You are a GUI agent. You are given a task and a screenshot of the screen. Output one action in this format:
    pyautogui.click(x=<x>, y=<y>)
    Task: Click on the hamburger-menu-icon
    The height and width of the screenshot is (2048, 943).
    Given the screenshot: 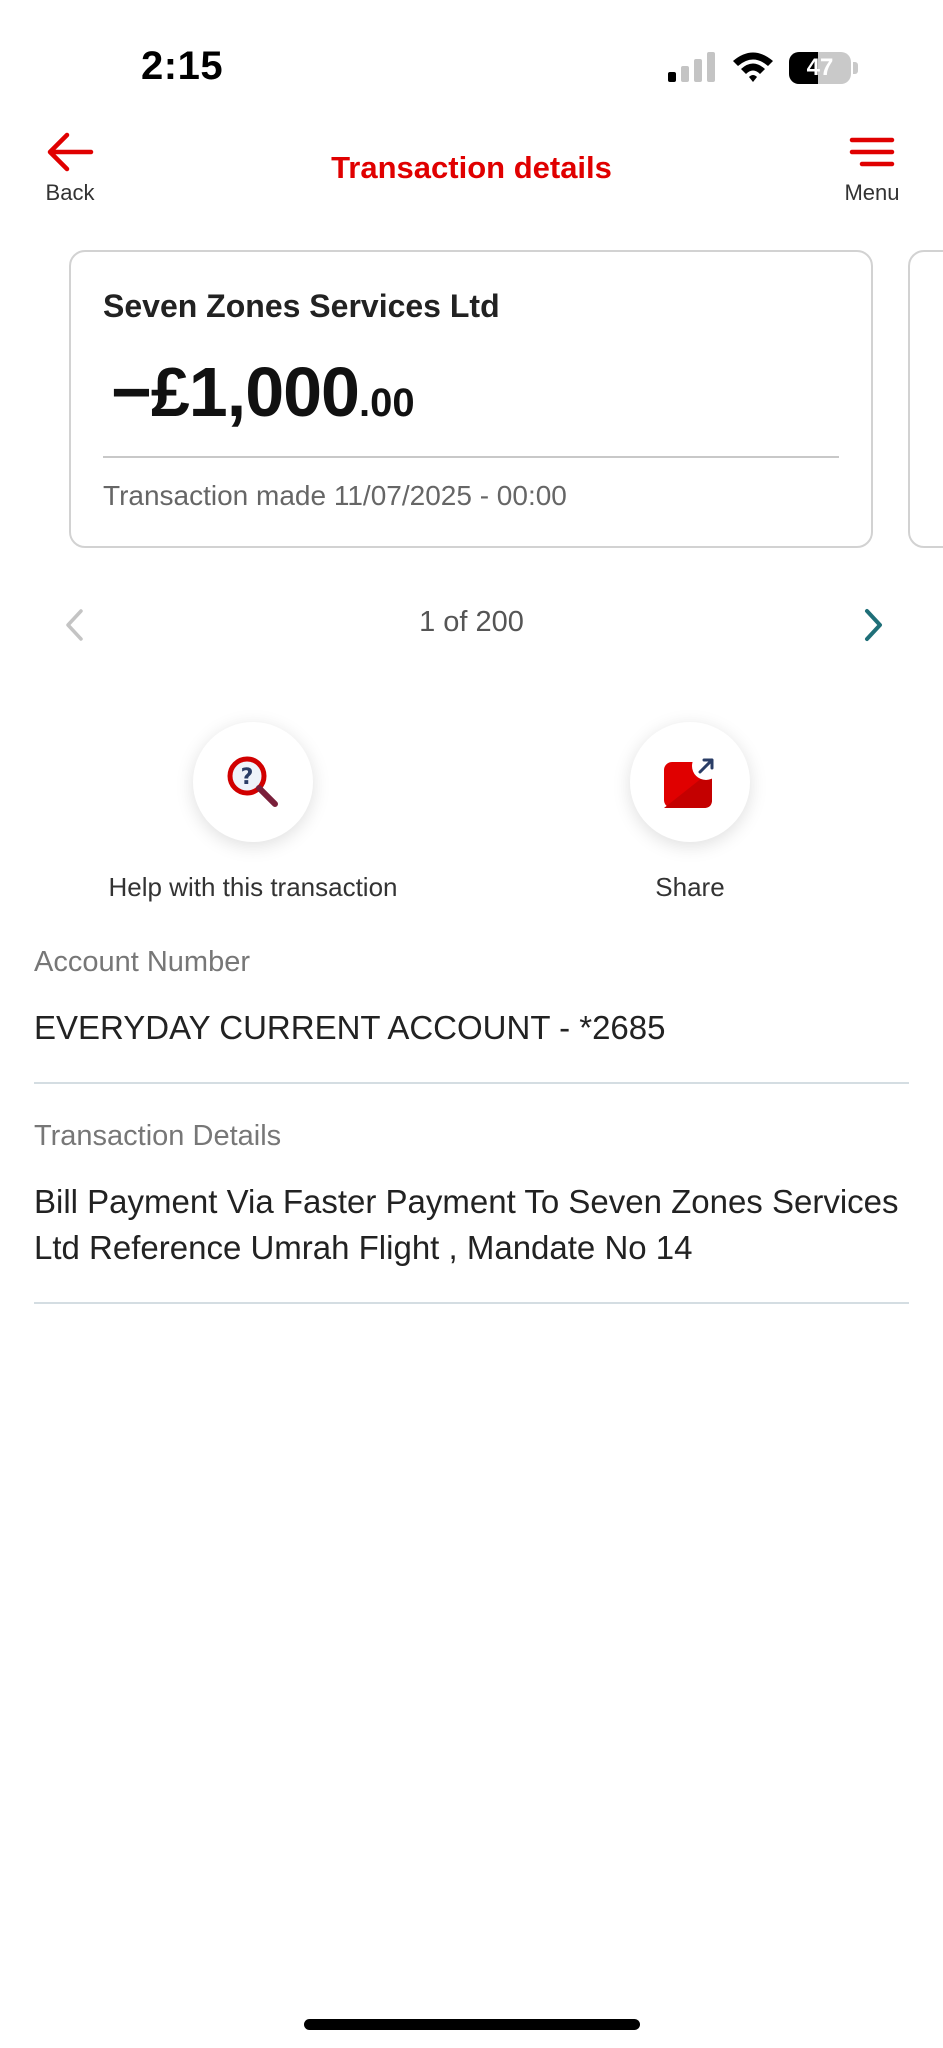 What is the action you would take?
    pyautogui.click(x=872, y=152)
    